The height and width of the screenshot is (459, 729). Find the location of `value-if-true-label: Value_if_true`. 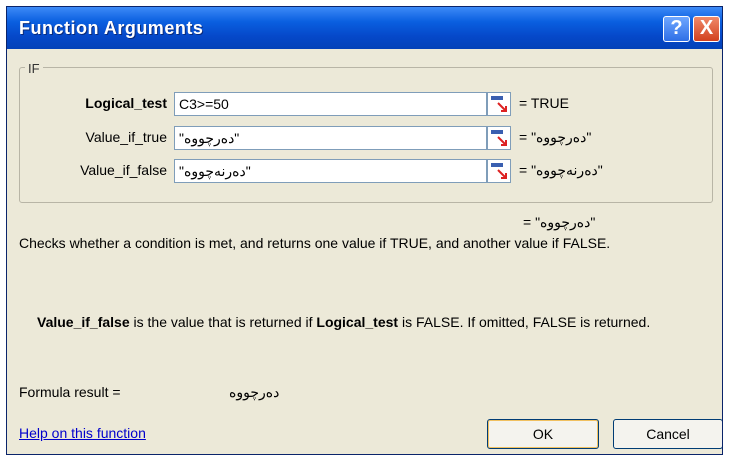

value-if-true-label: Value_if_true is located at coordinates (126, 137).